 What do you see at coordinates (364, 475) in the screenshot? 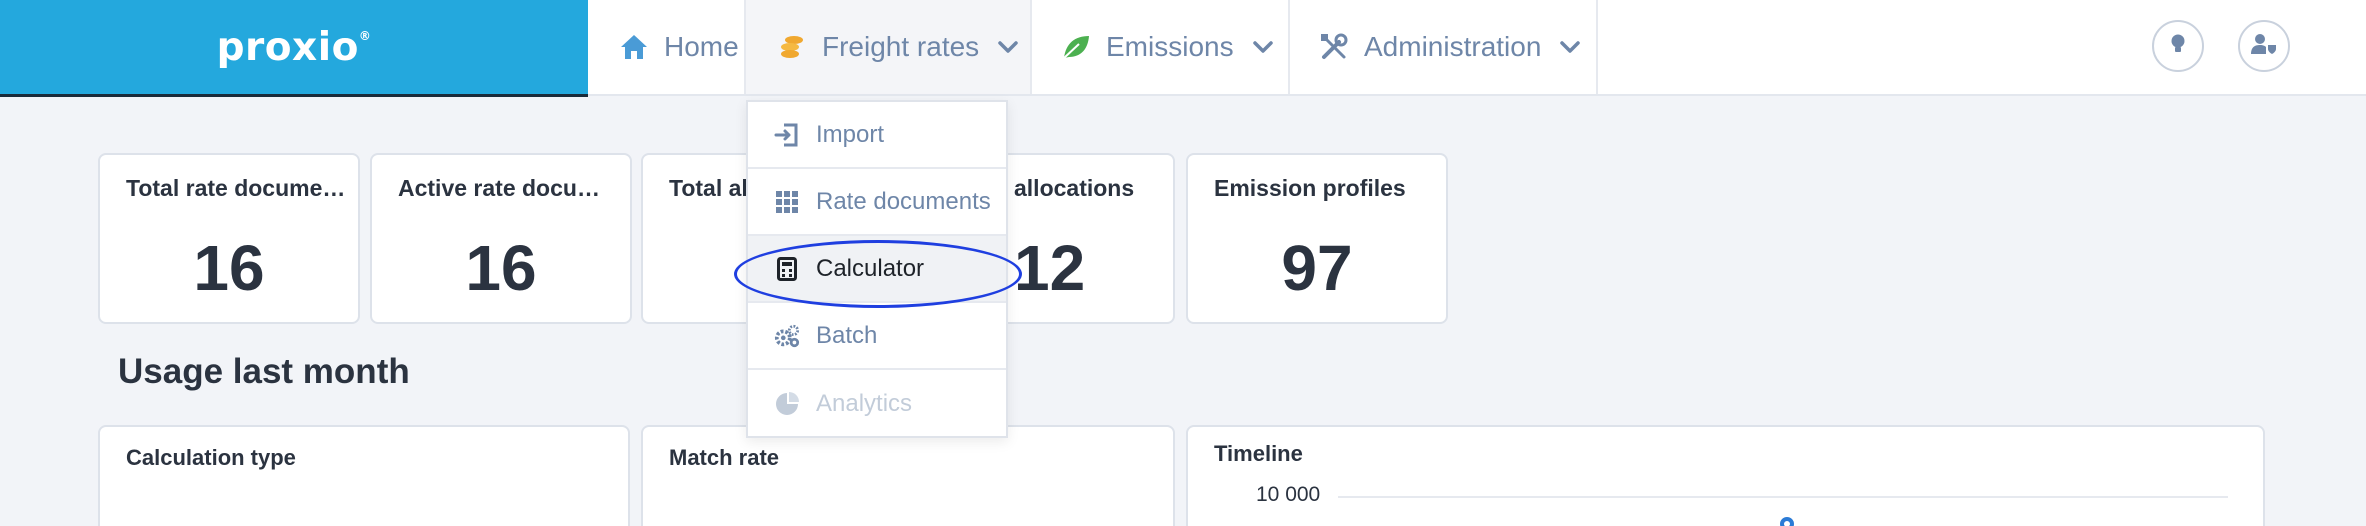
I see `panel-calculation-type: Calculation type` at bounding box center [364, 475].